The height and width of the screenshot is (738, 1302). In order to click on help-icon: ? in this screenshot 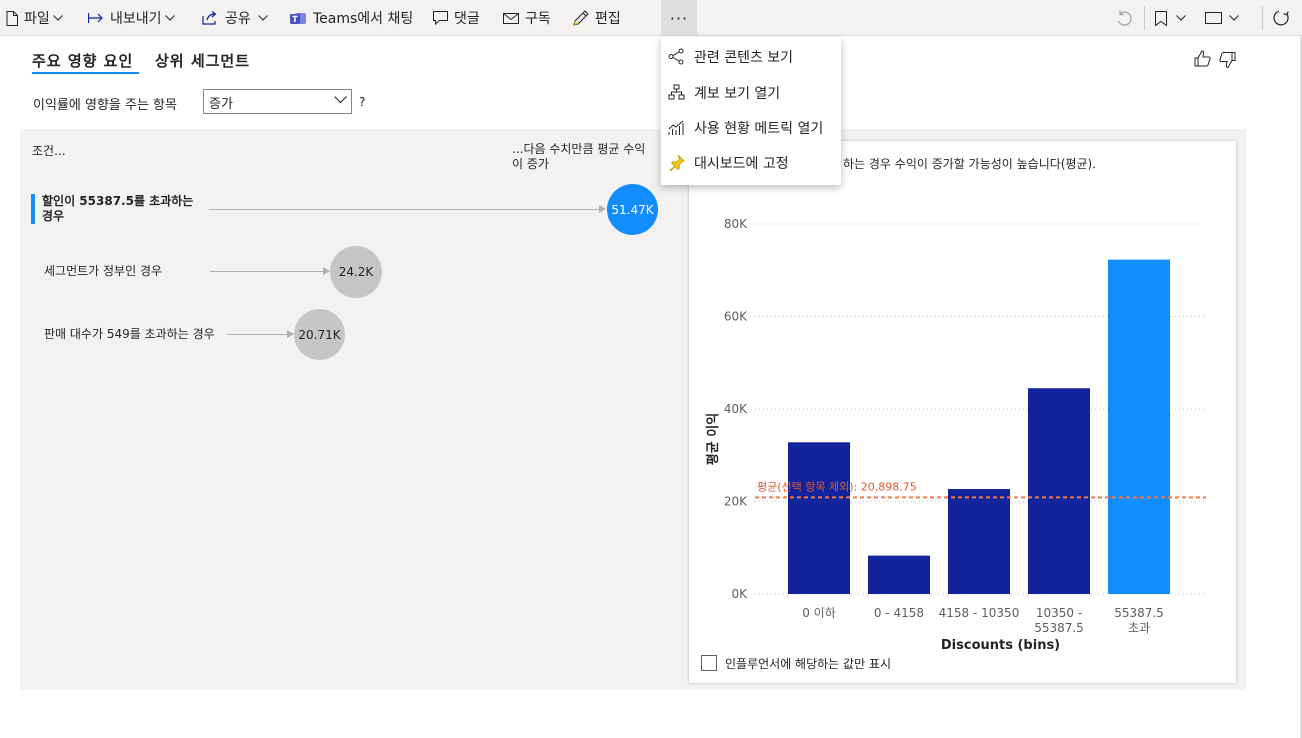, I will do `click(362, 102)`.